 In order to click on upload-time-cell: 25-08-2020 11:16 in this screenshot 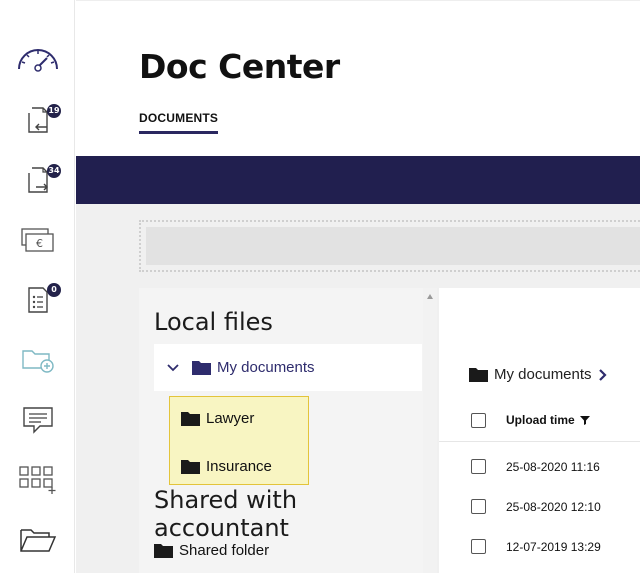, I will do `click(553, 467)`.